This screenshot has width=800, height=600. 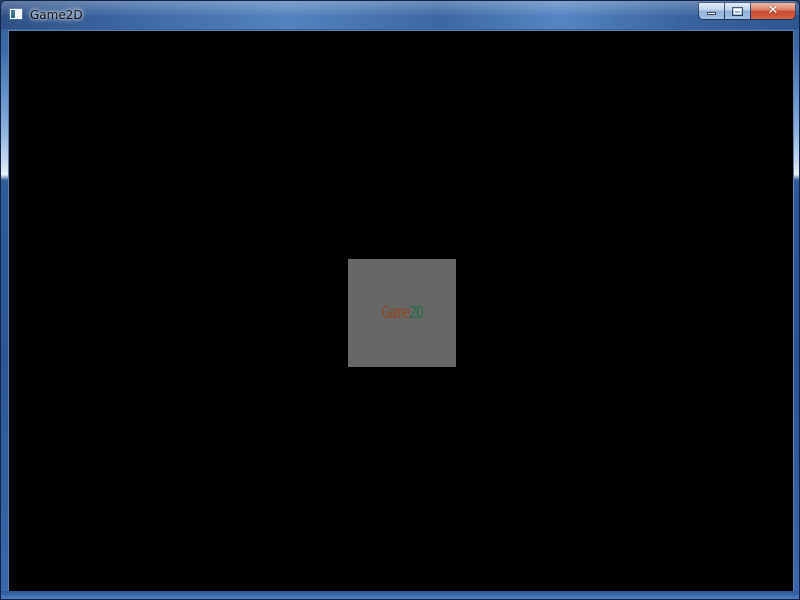 I want to click on title-bar: Game2D ✕, so click(x=400, y=15).